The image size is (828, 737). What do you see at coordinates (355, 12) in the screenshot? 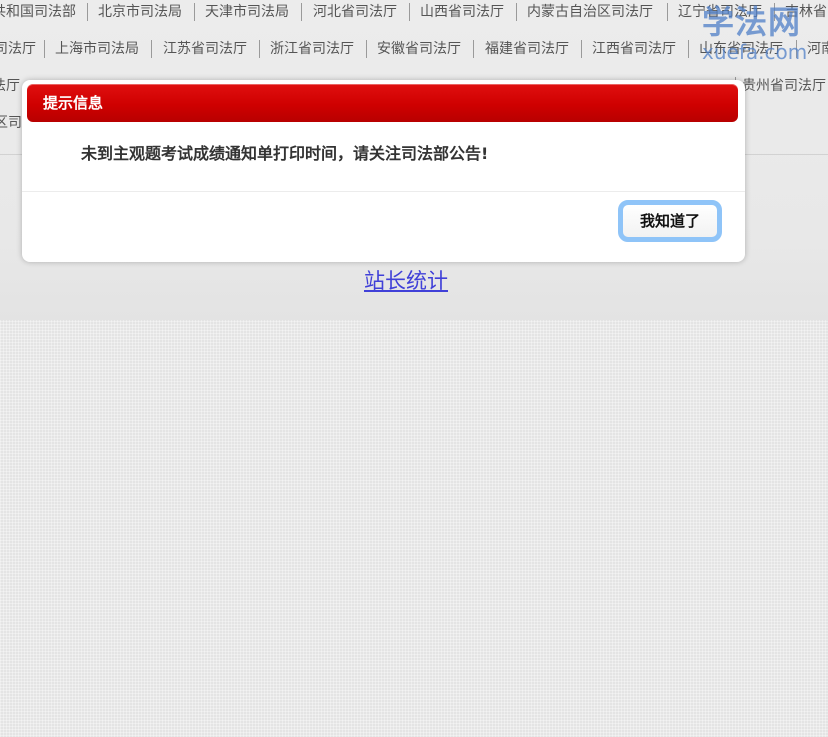
I see `nav-link-hebei: 河北省司法厅` at bounding box center [355, 12].